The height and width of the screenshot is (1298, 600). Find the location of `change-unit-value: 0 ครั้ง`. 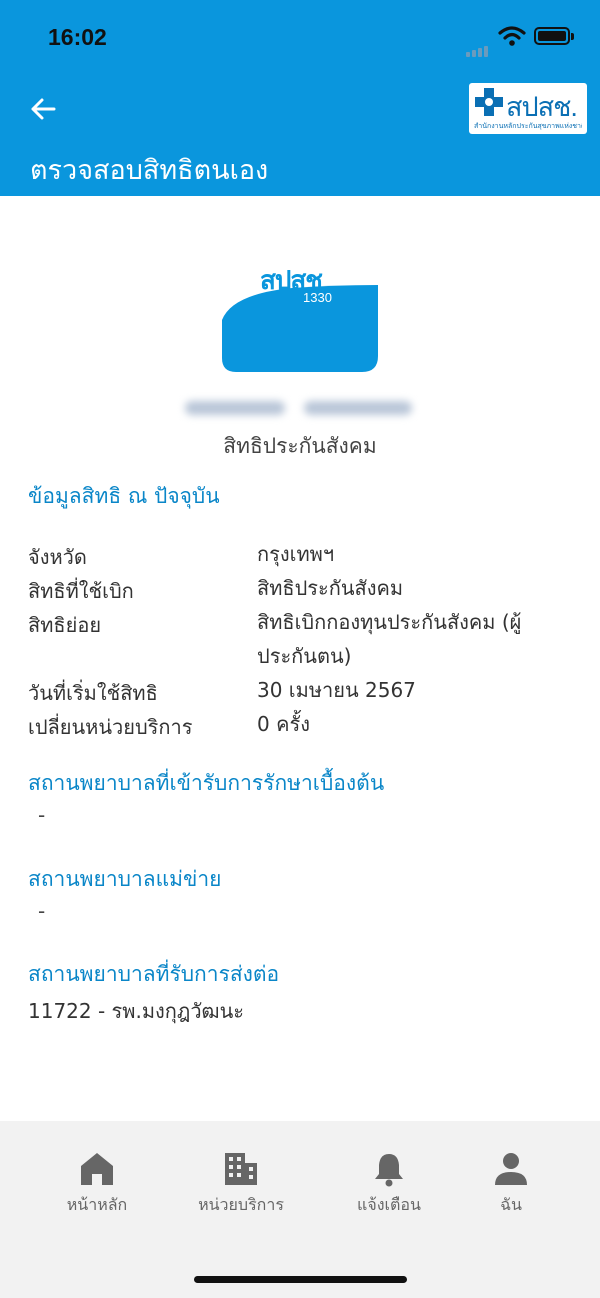

change-unit-value: 0 ครั้ง is located at coordinates (283, 724).